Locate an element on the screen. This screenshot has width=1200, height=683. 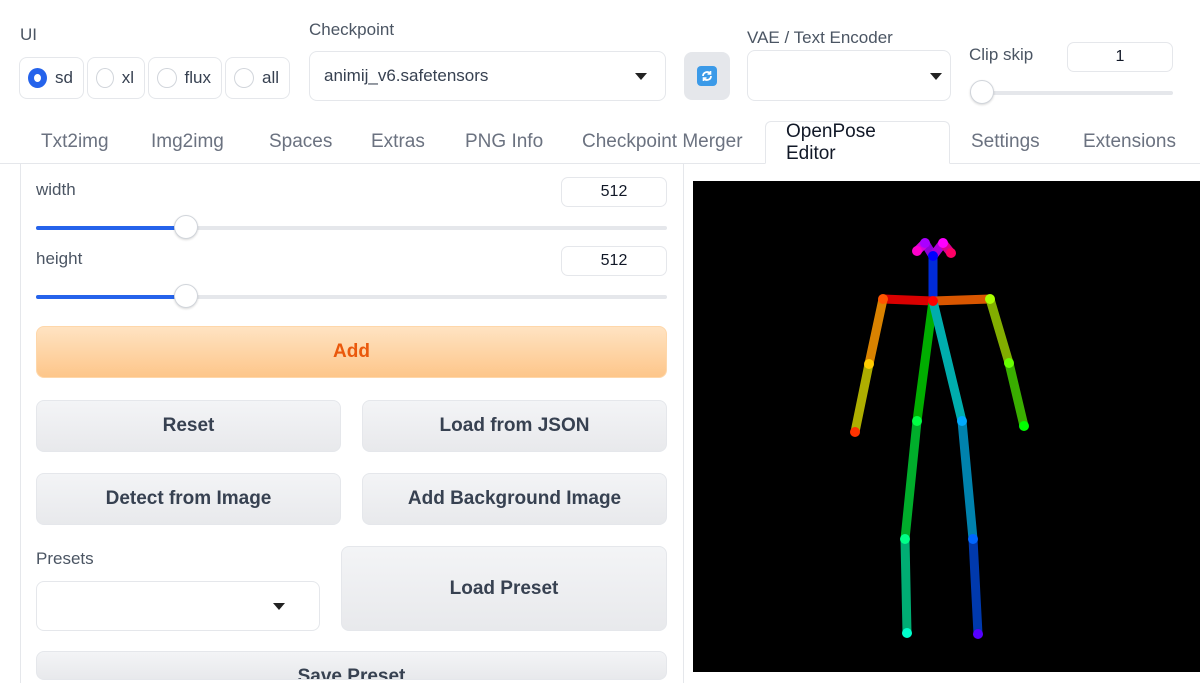
ui-radio-flux: flux is located at coordinates (185, 78).